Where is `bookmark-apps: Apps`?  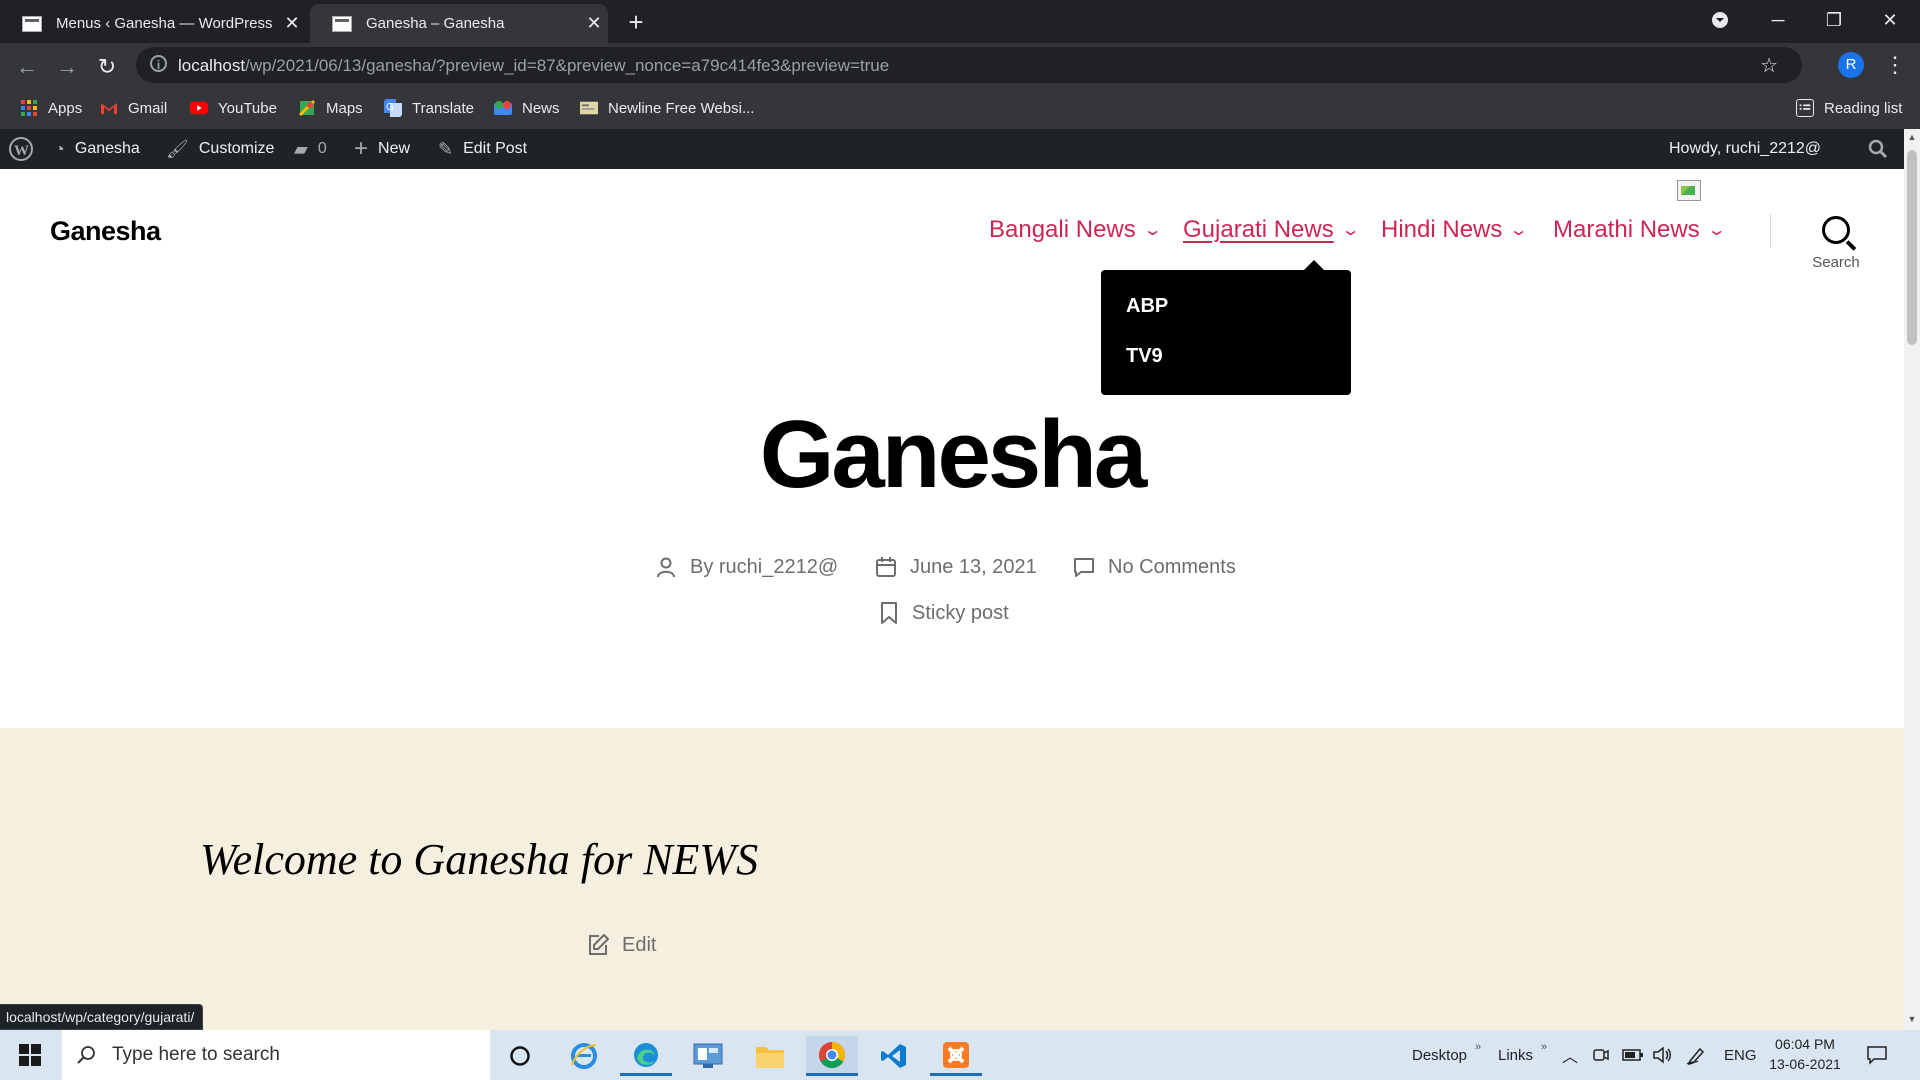 bookmark-apps: Apps is located at coordinates (51, 108).